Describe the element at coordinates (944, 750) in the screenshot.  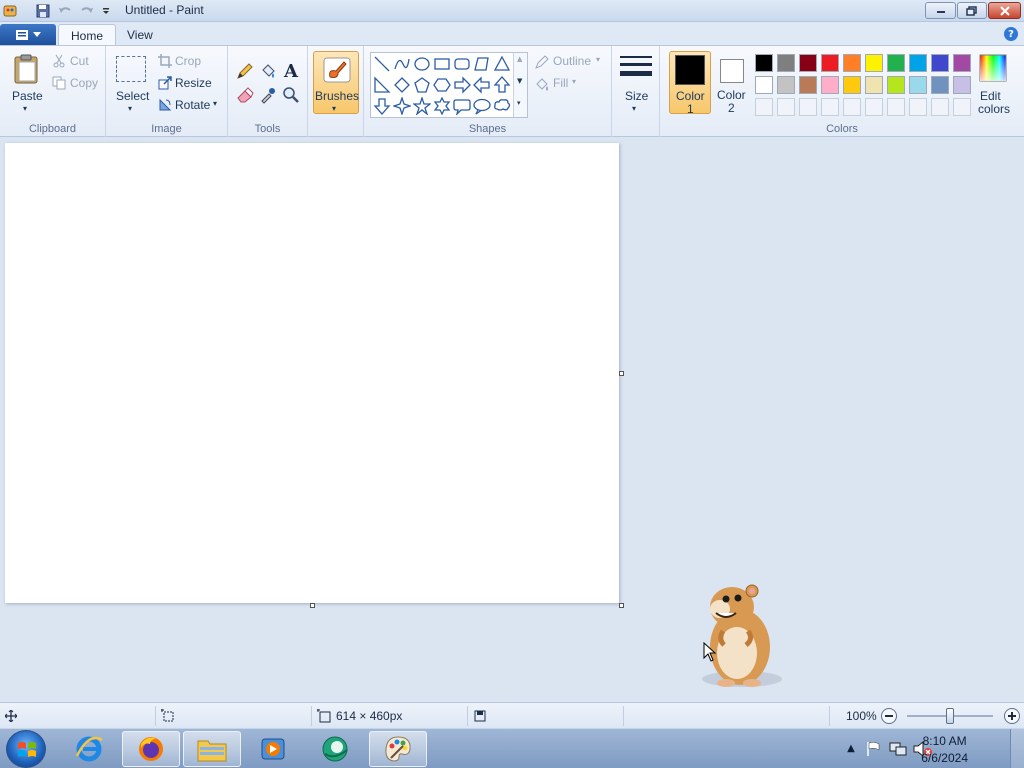
I see `system-clock: 8:10 AM 6/6/2024` at that location.